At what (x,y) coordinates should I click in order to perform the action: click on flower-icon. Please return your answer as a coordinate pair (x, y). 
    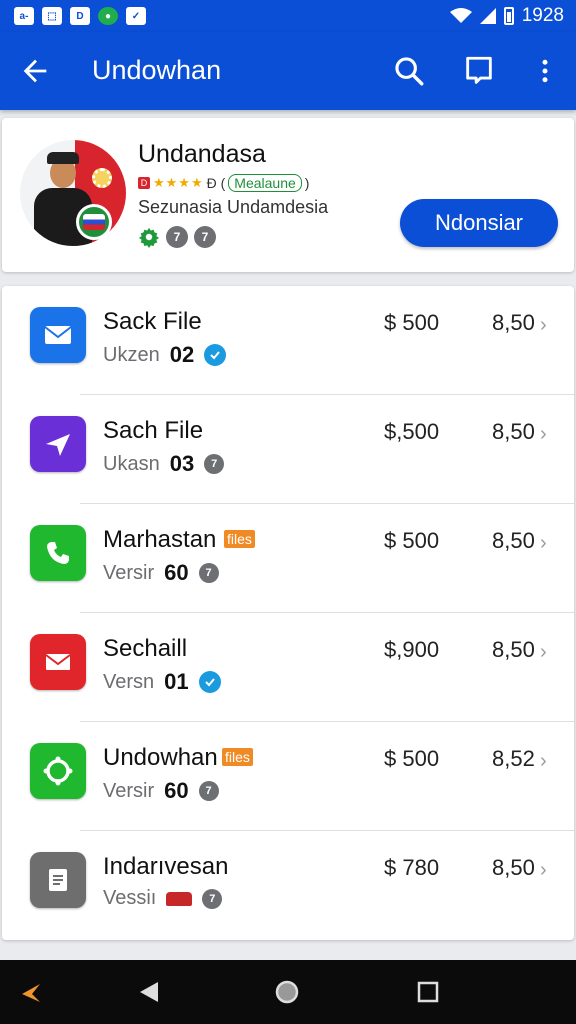
    Looking at the image, I should click on (102, 178).